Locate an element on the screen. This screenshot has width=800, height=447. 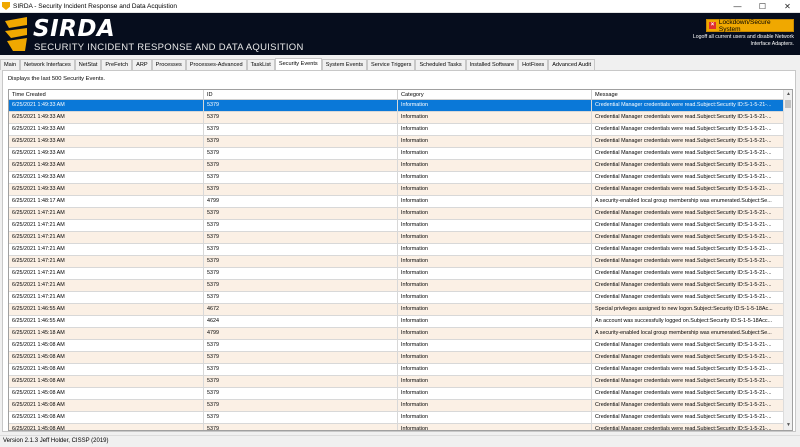
tab-service-triggers: Service Triggers is located at coordinates (391, 64).